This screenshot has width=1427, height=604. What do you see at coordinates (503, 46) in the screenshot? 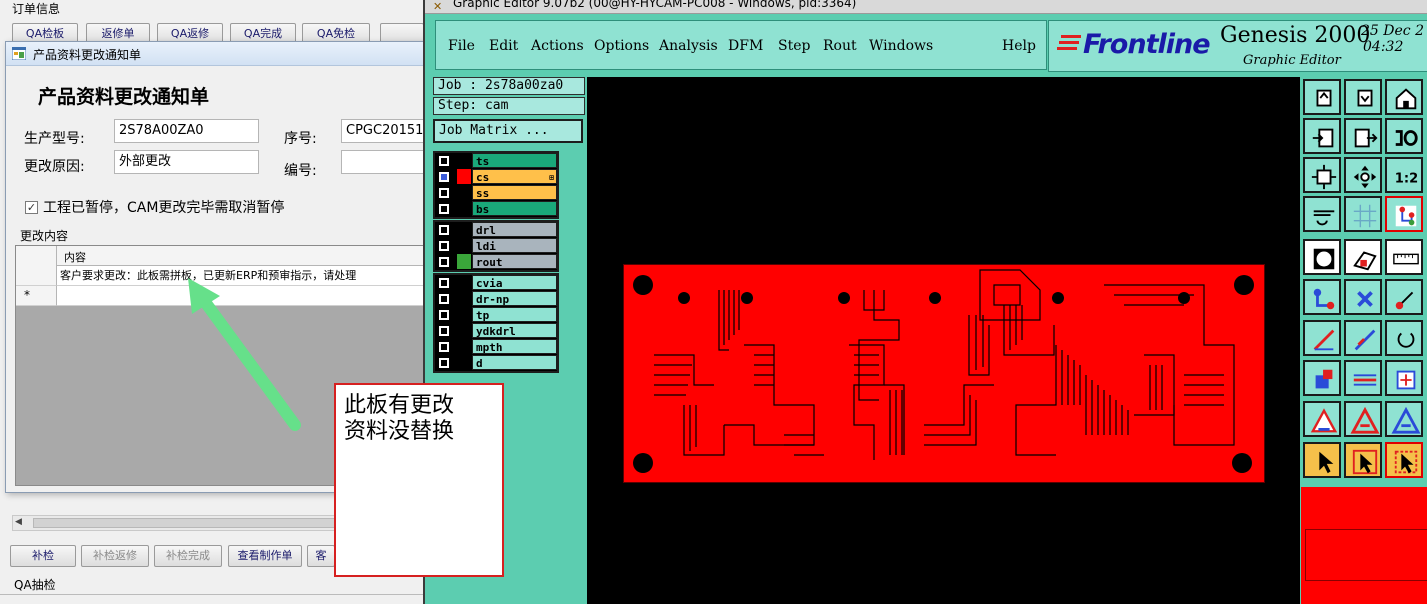
I see `menu-edit: Edit` at bounding box center [503, 46].